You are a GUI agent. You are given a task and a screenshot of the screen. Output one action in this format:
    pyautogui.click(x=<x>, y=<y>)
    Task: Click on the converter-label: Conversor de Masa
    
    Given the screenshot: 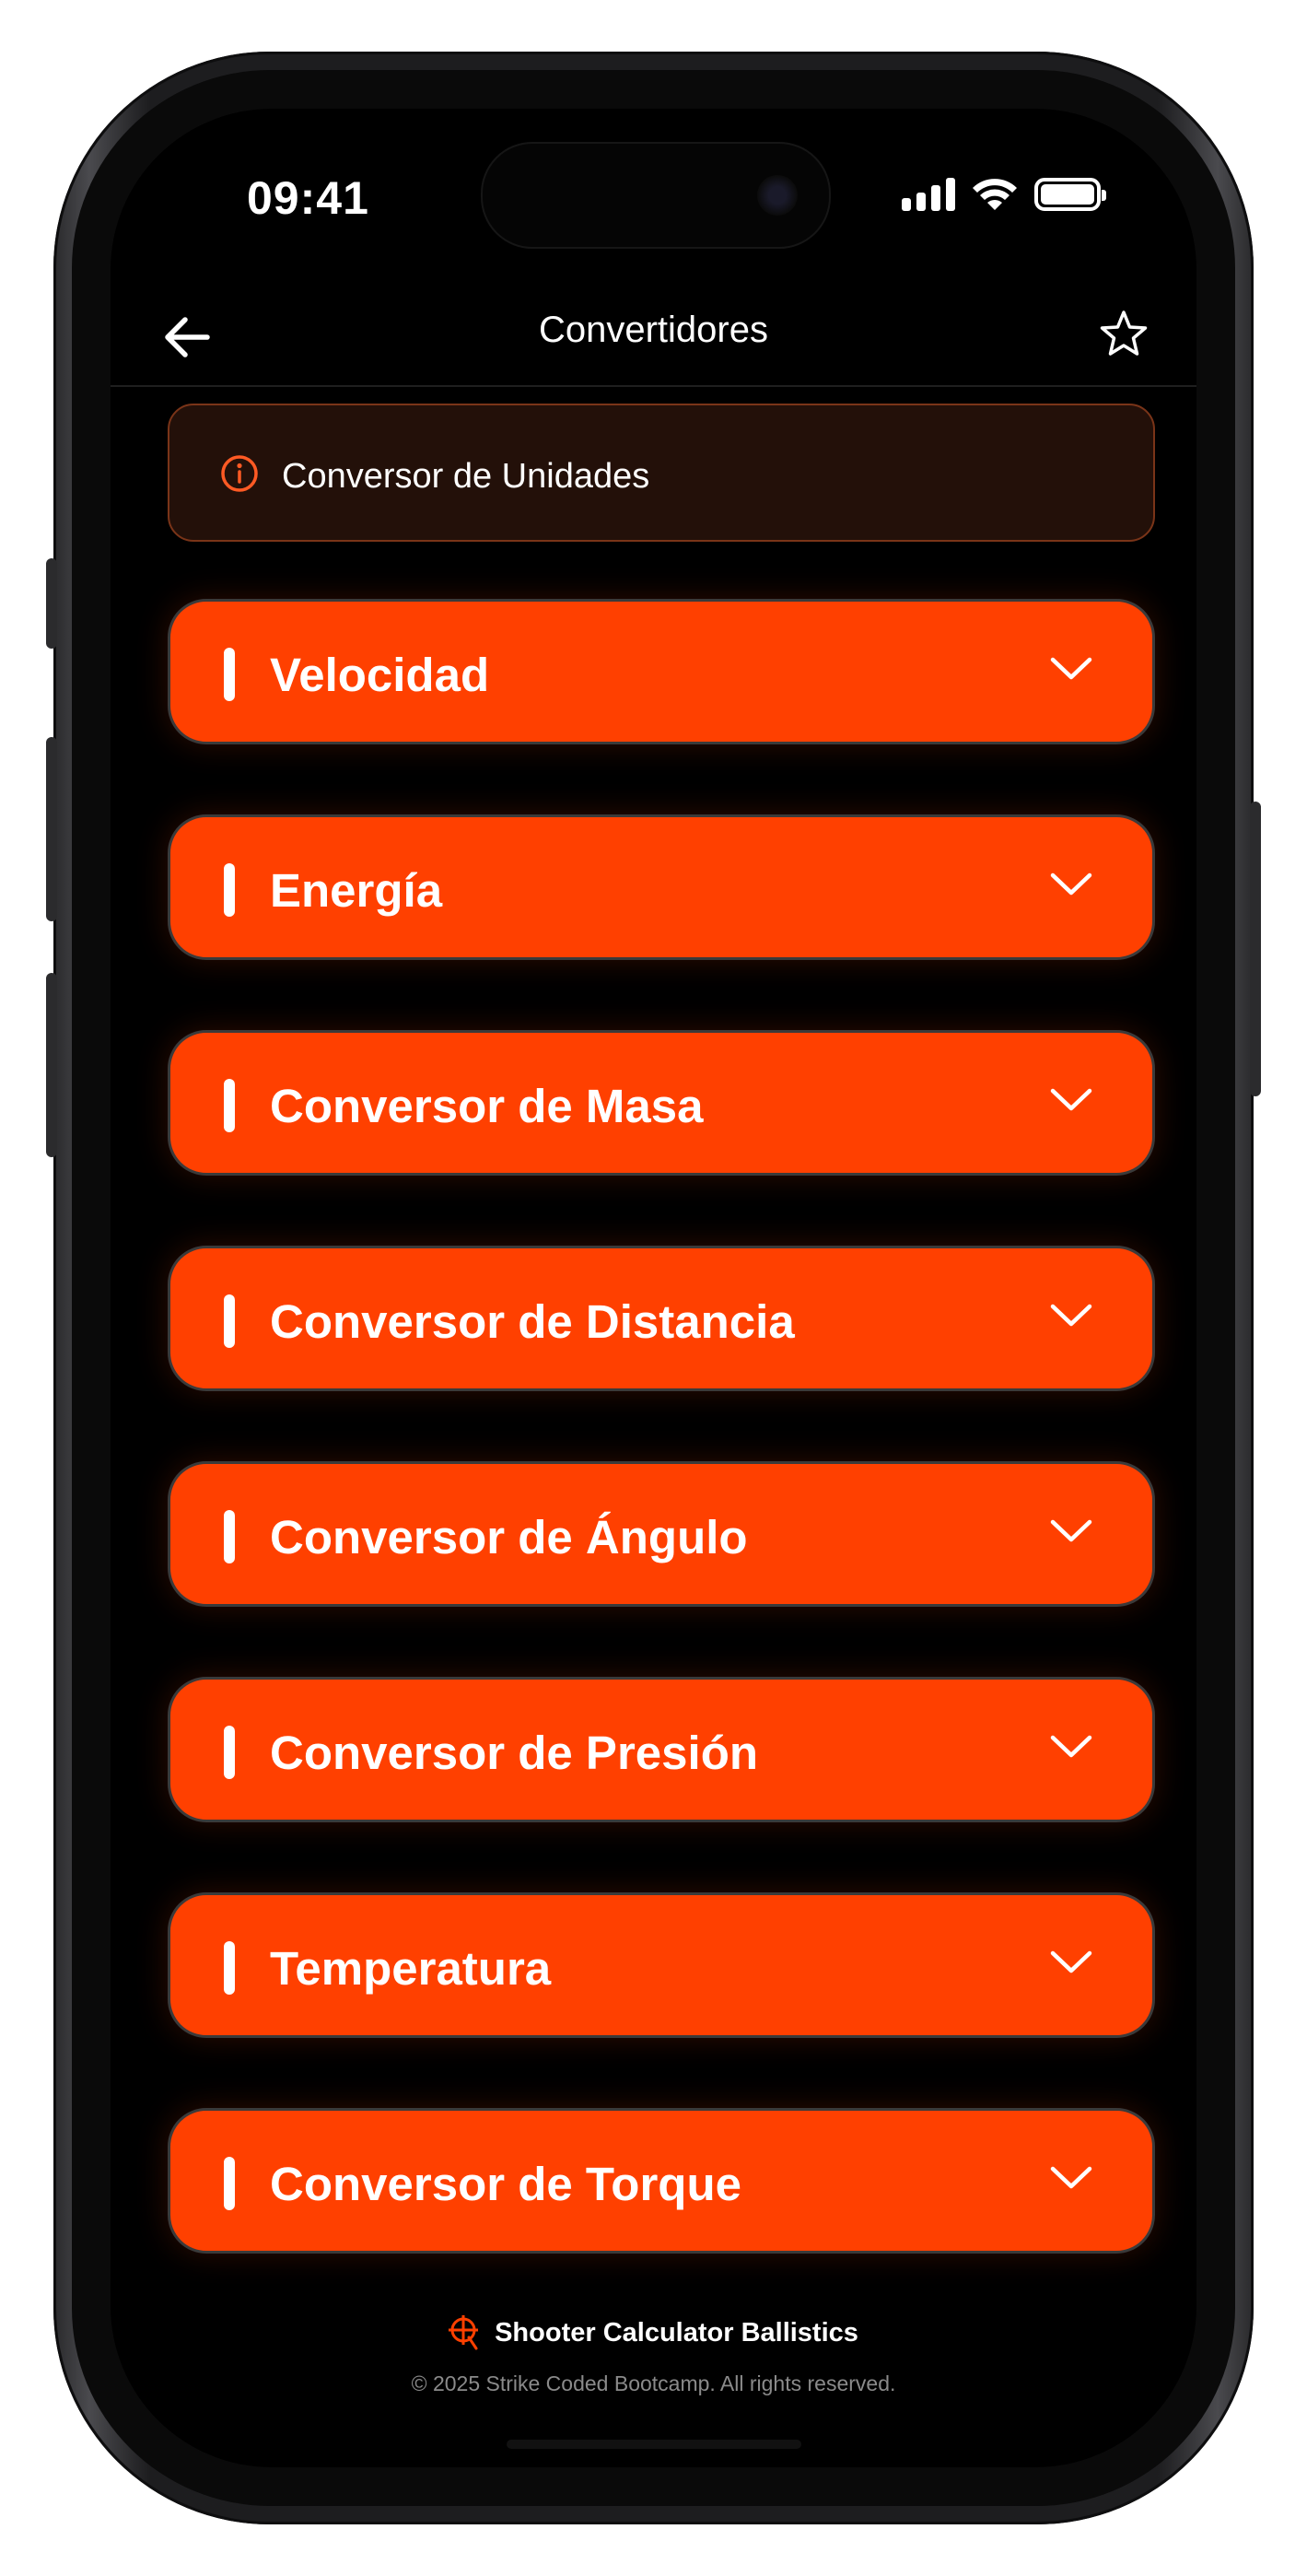 What is the action you would take?
    pyautogui.click(x=487, y=1106)
    